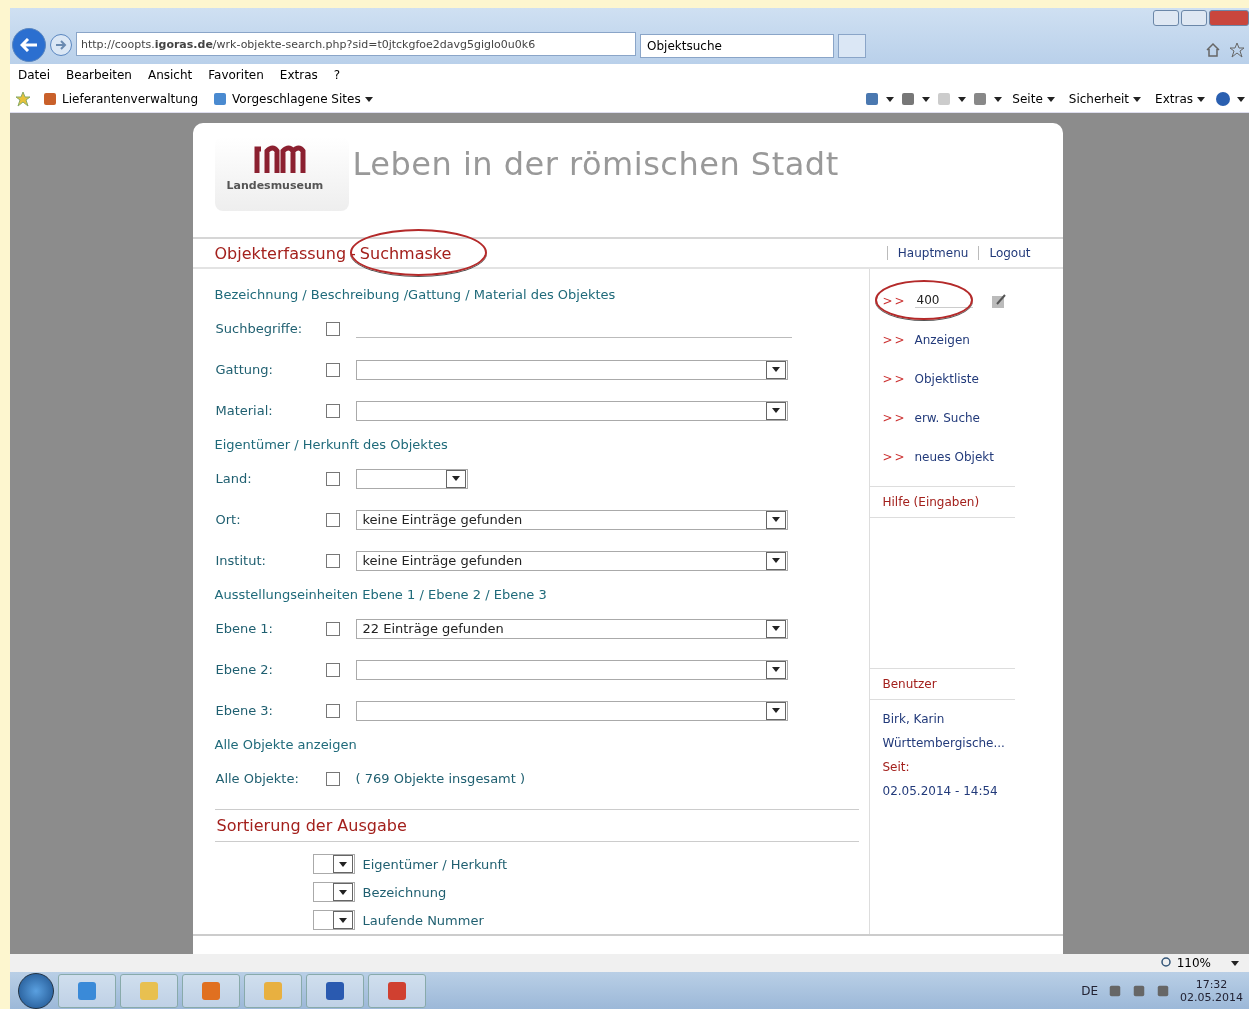 The height and width of the screenshot is (1009, 1249). Describe the element at coordinates (940, 792) in the screenshot. I see `since-date: 02.05.2014 - 14:54` at that location.